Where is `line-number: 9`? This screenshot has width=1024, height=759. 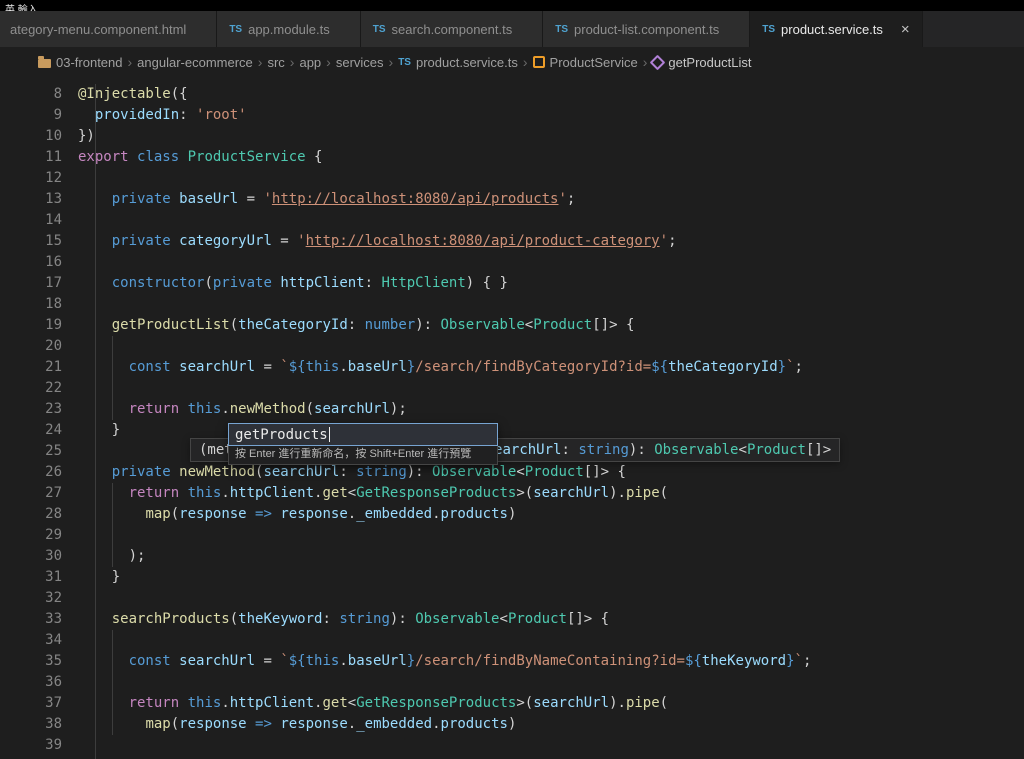 line-number: 9 is located at coordinates (31, 115).